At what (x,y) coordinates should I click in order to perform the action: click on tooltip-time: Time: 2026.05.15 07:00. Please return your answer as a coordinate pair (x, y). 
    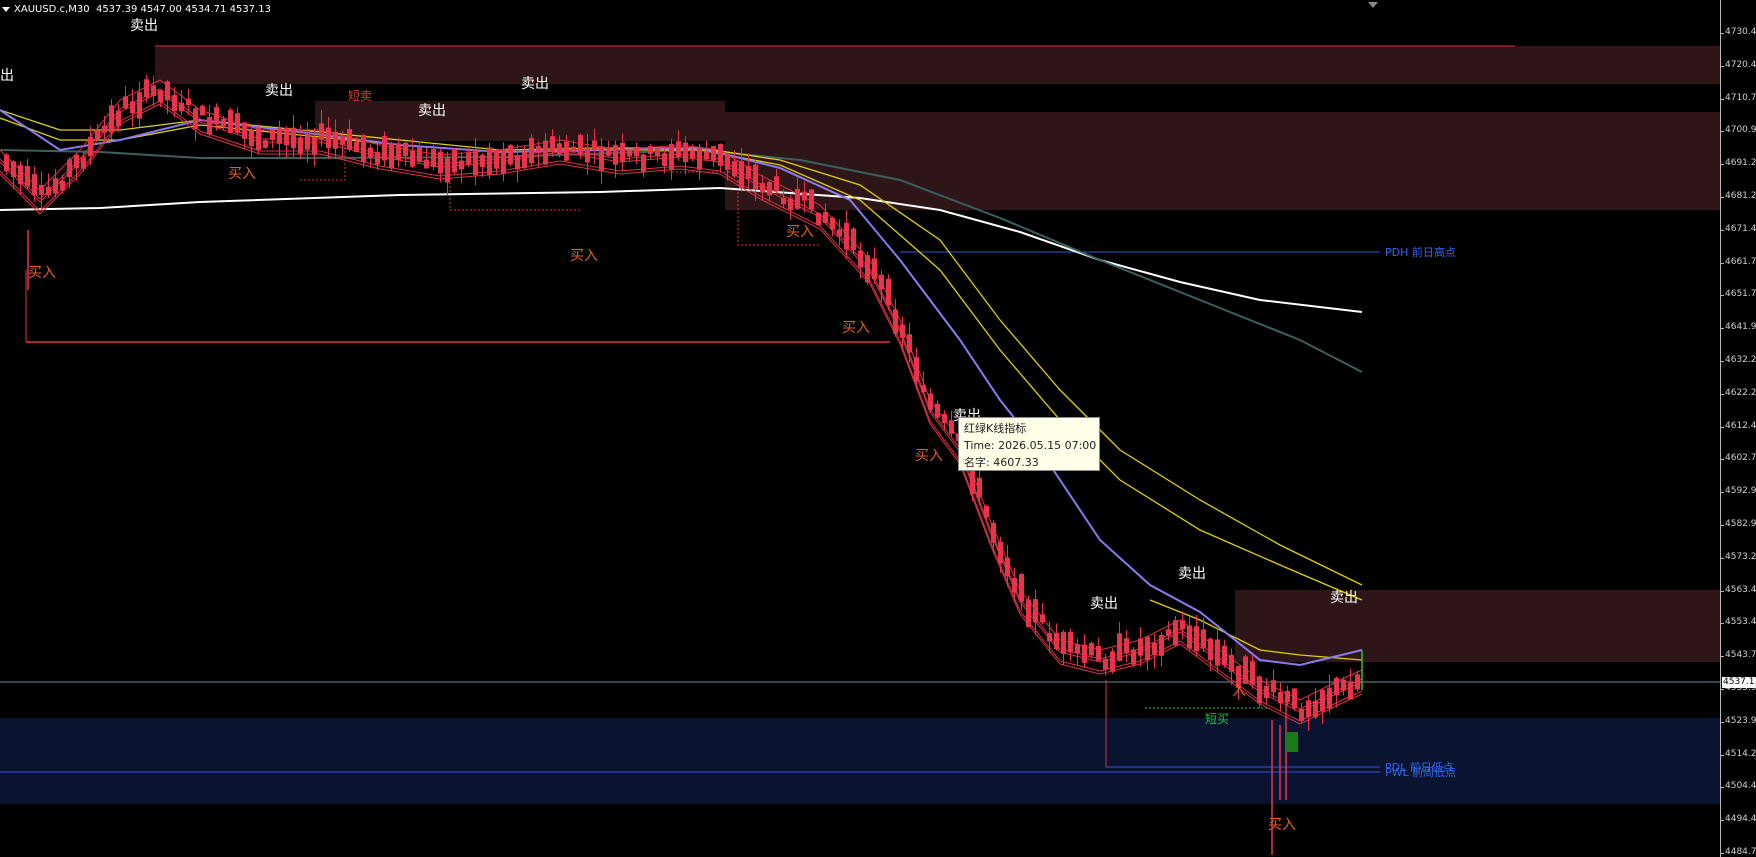
    Looking at the image, I should click on (1030, 445).